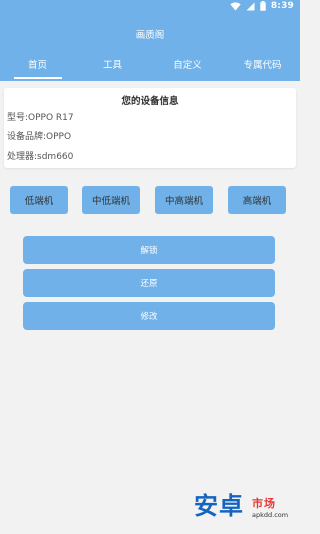 This screenshot has height=534, width=320. I want to click on tab-bar: 首页 工具 自定义 专属代码, so click(150, 66).